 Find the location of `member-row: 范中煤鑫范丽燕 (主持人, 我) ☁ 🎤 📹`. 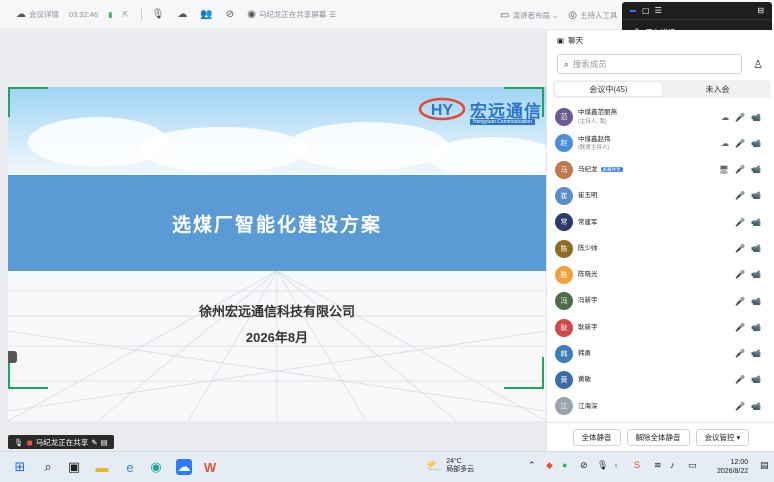

member-row: 范中煤鑫范丽燕 (主持人, 我) ☁ 🎤 📹 is located at coordinates (660, 117).